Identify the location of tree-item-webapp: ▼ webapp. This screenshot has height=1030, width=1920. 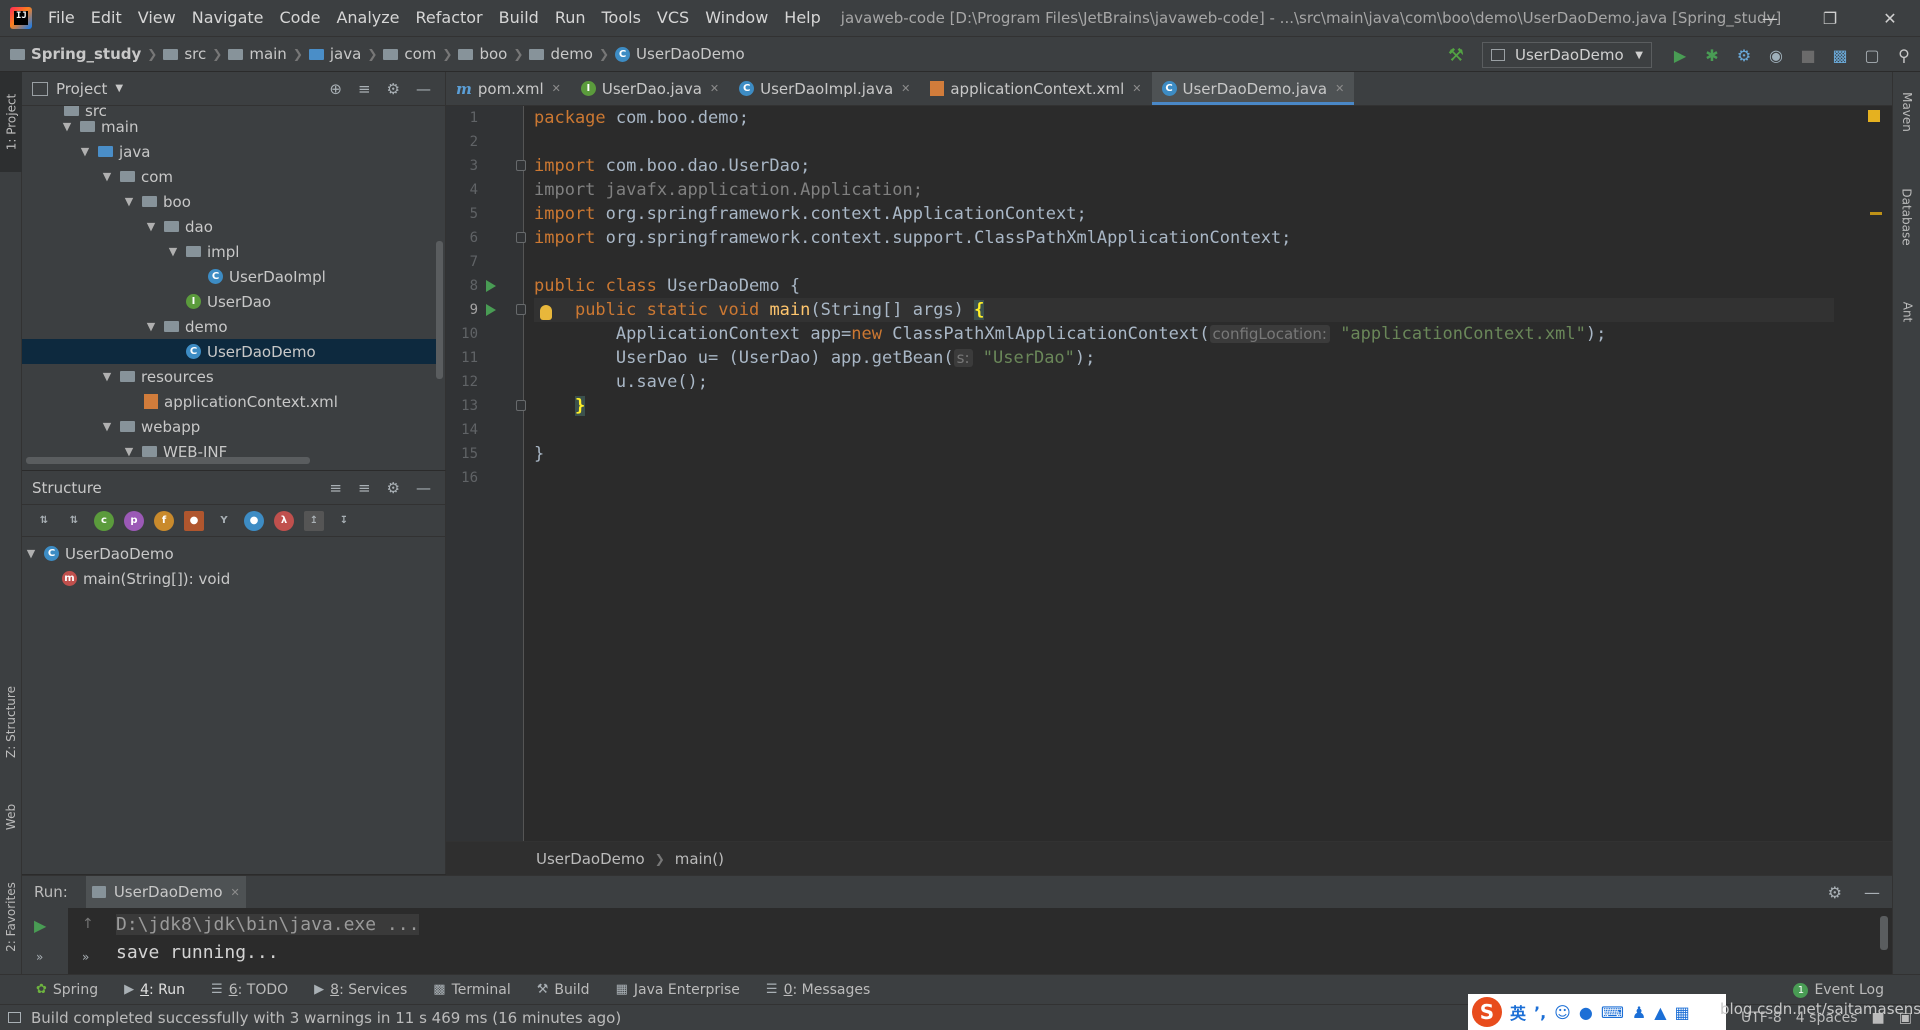
(232, 426).